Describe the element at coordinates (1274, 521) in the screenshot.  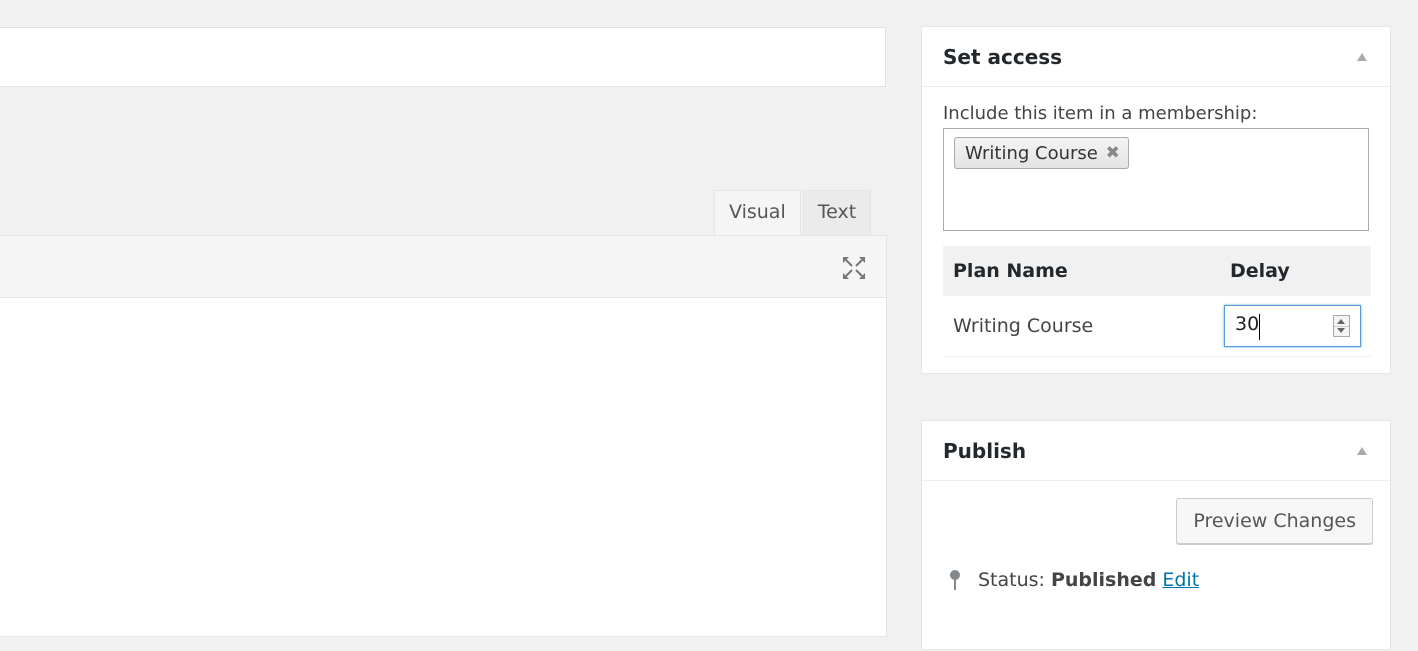
I see `preview-changes-button: Preview Changes` at that location.